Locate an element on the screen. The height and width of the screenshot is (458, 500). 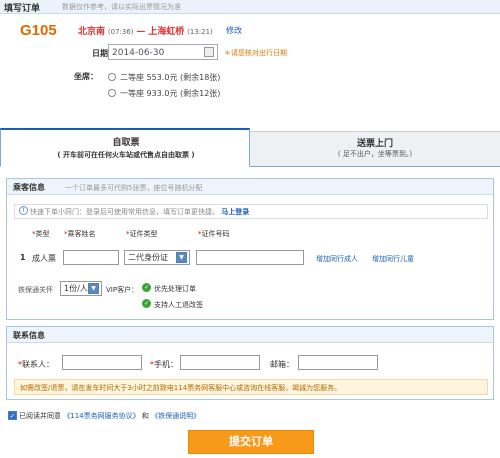
tab-title: 自取票 is located at coordinates (126, 143).